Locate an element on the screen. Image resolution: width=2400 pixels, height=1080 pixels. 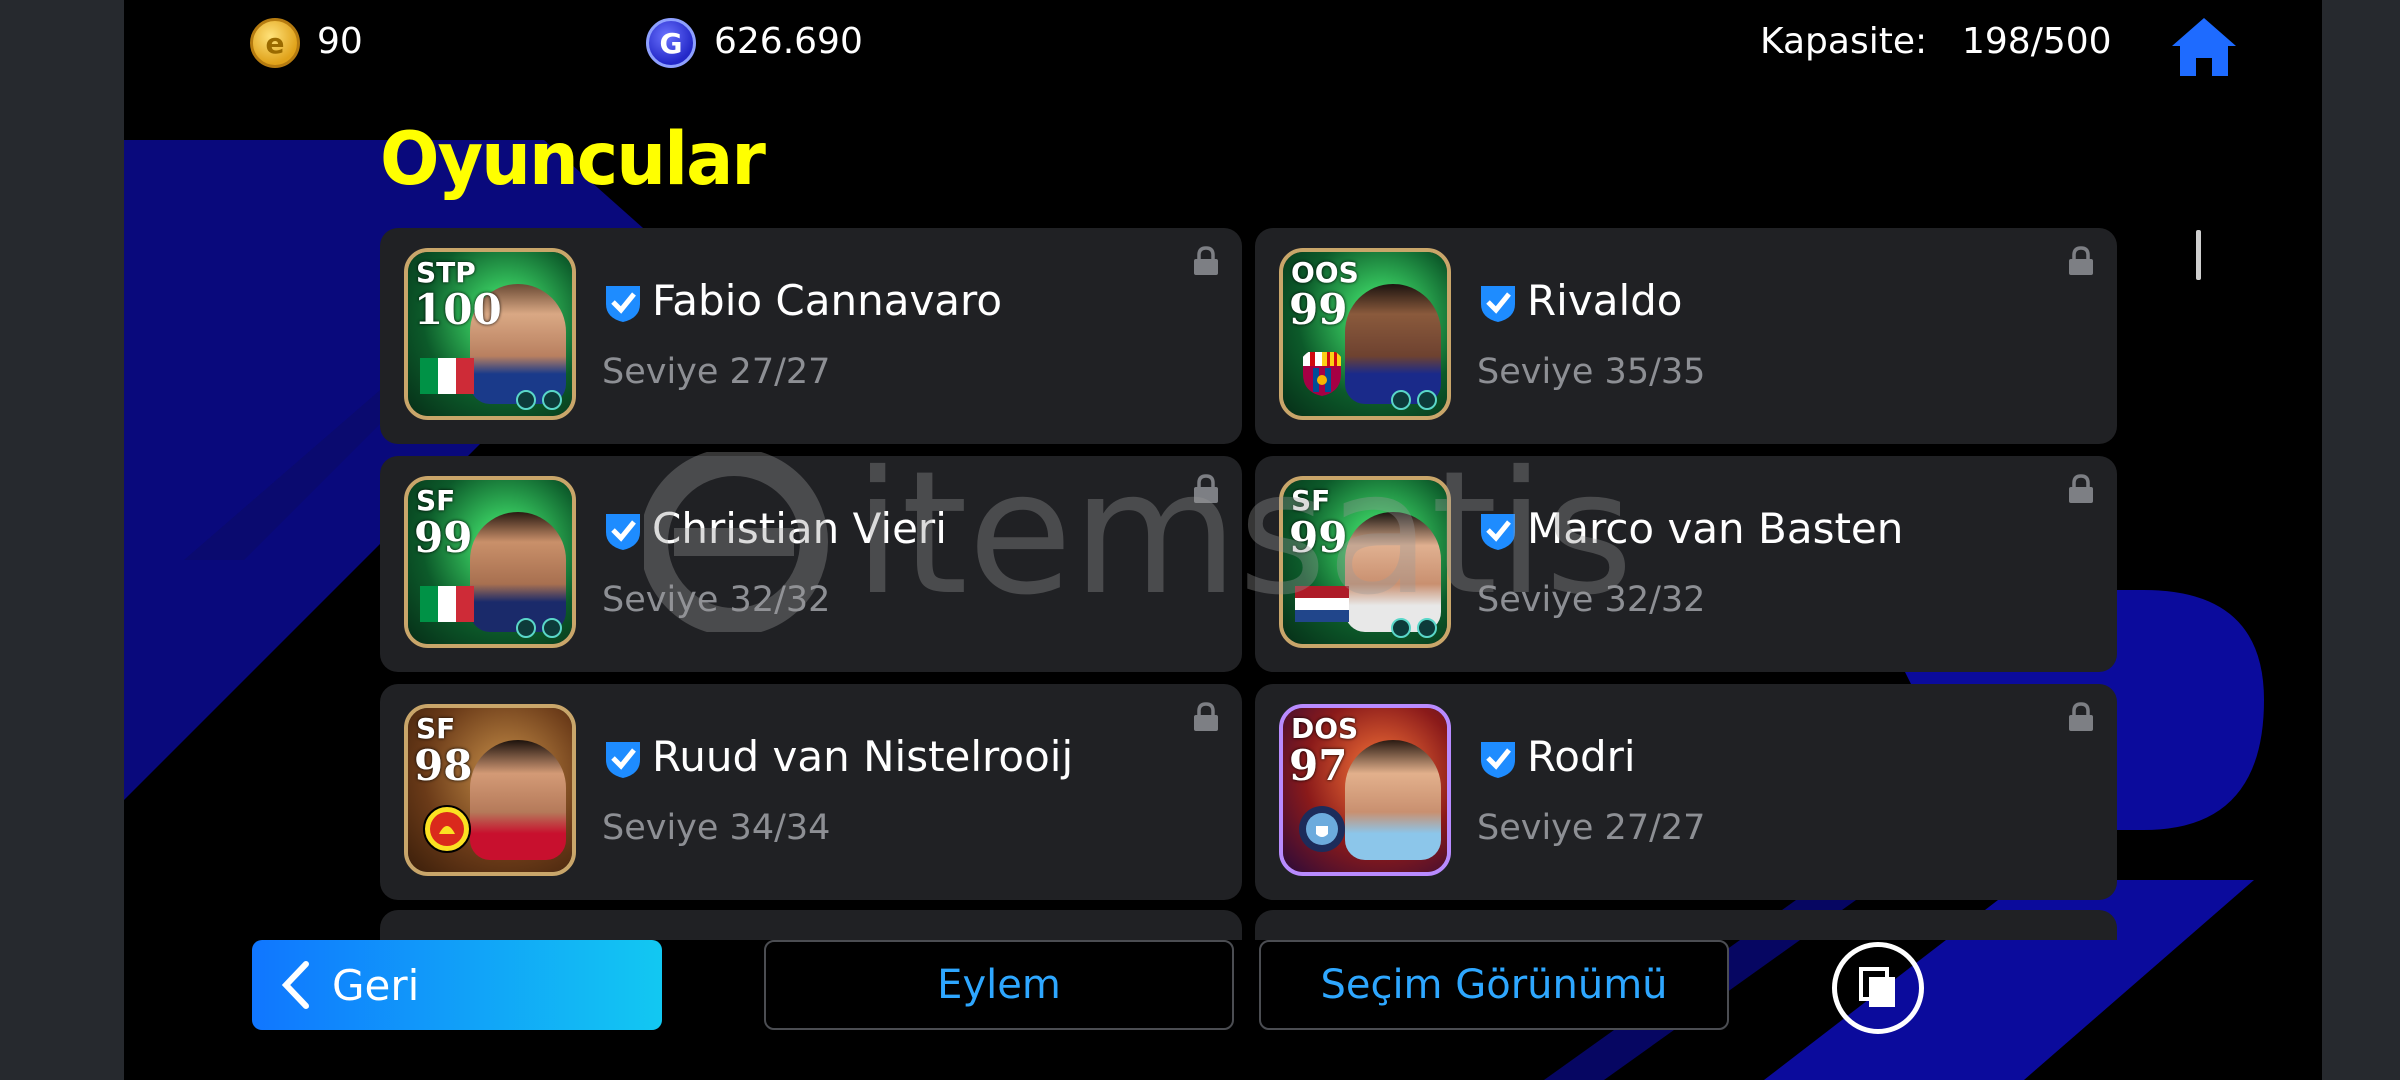
player-level: Seviye 34/34 is located at coordinates (716, 828).